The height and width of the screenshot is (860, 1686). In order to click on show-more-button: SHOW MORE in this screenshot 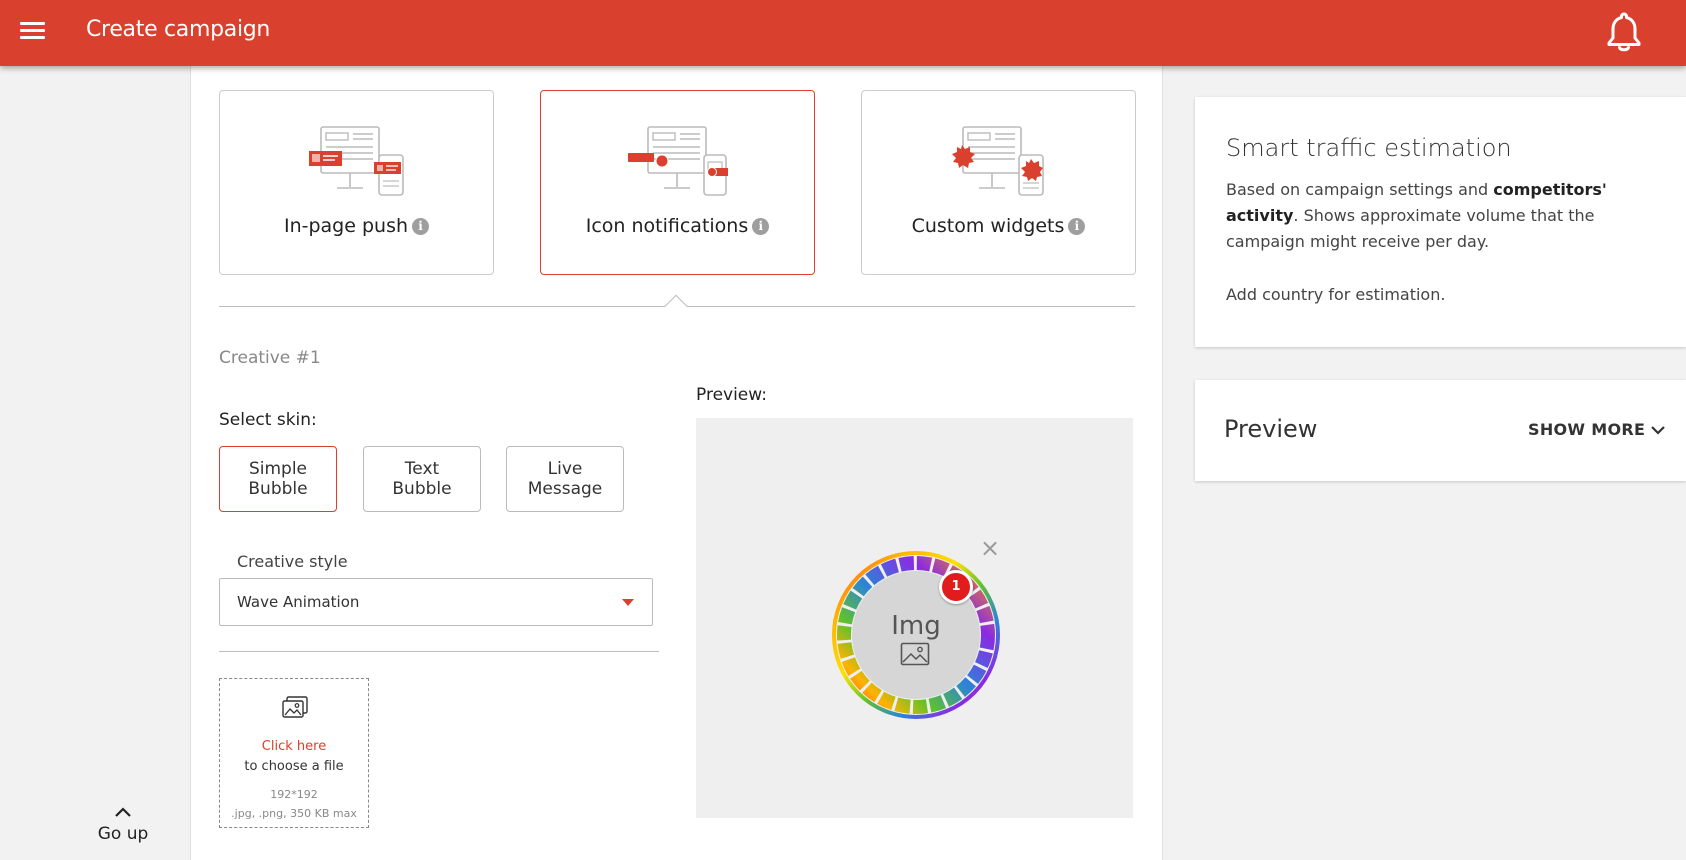, I will do `click(1586, 429)`.